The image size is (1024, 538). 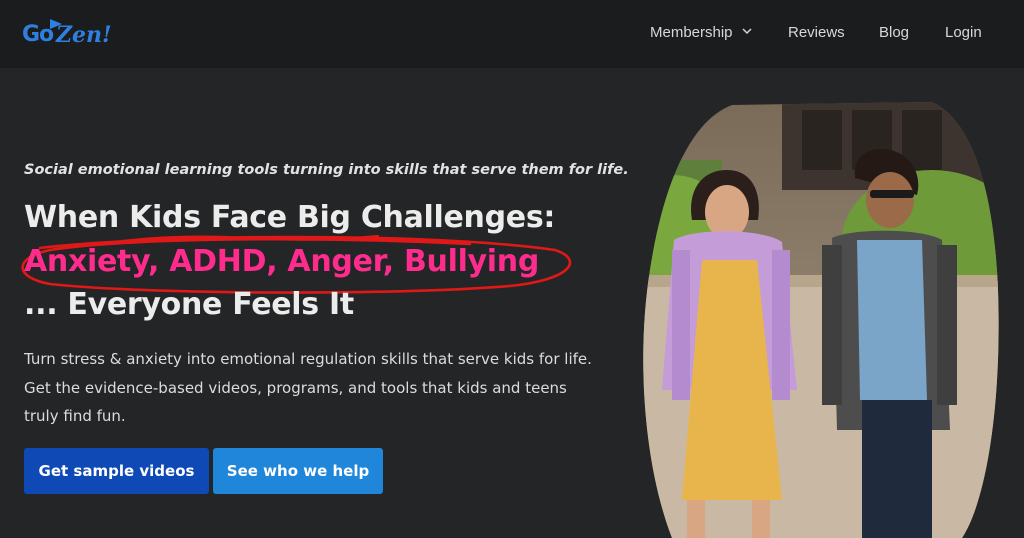 I want to click on see-who-we-help-button: See who we help, so click(x=298, y=471).